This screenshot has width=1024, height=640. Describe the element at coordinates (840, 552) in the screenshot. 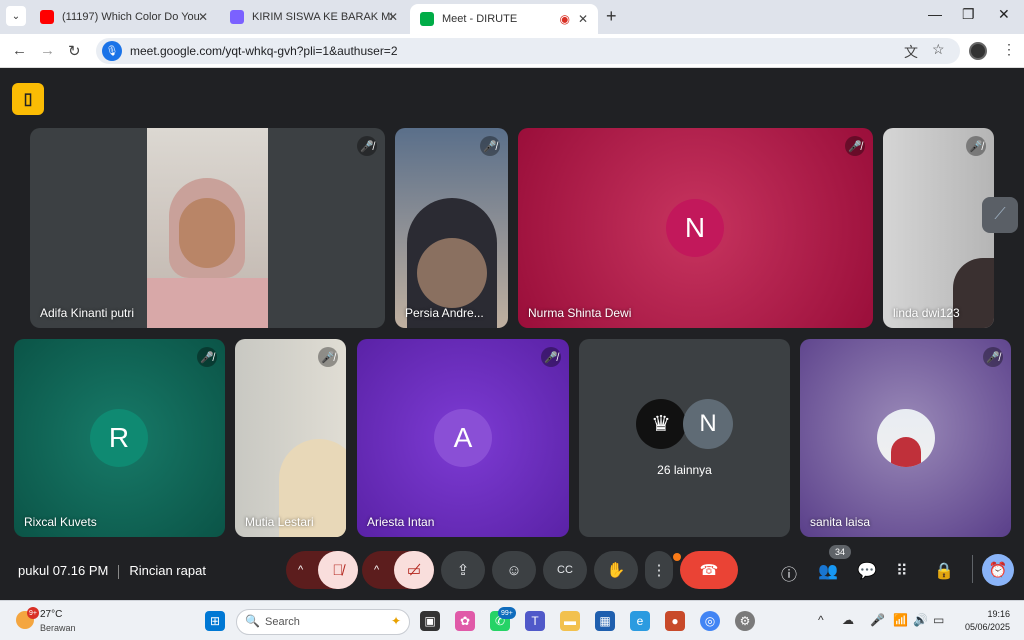

I see `participants-count-badge: 34` at that location.